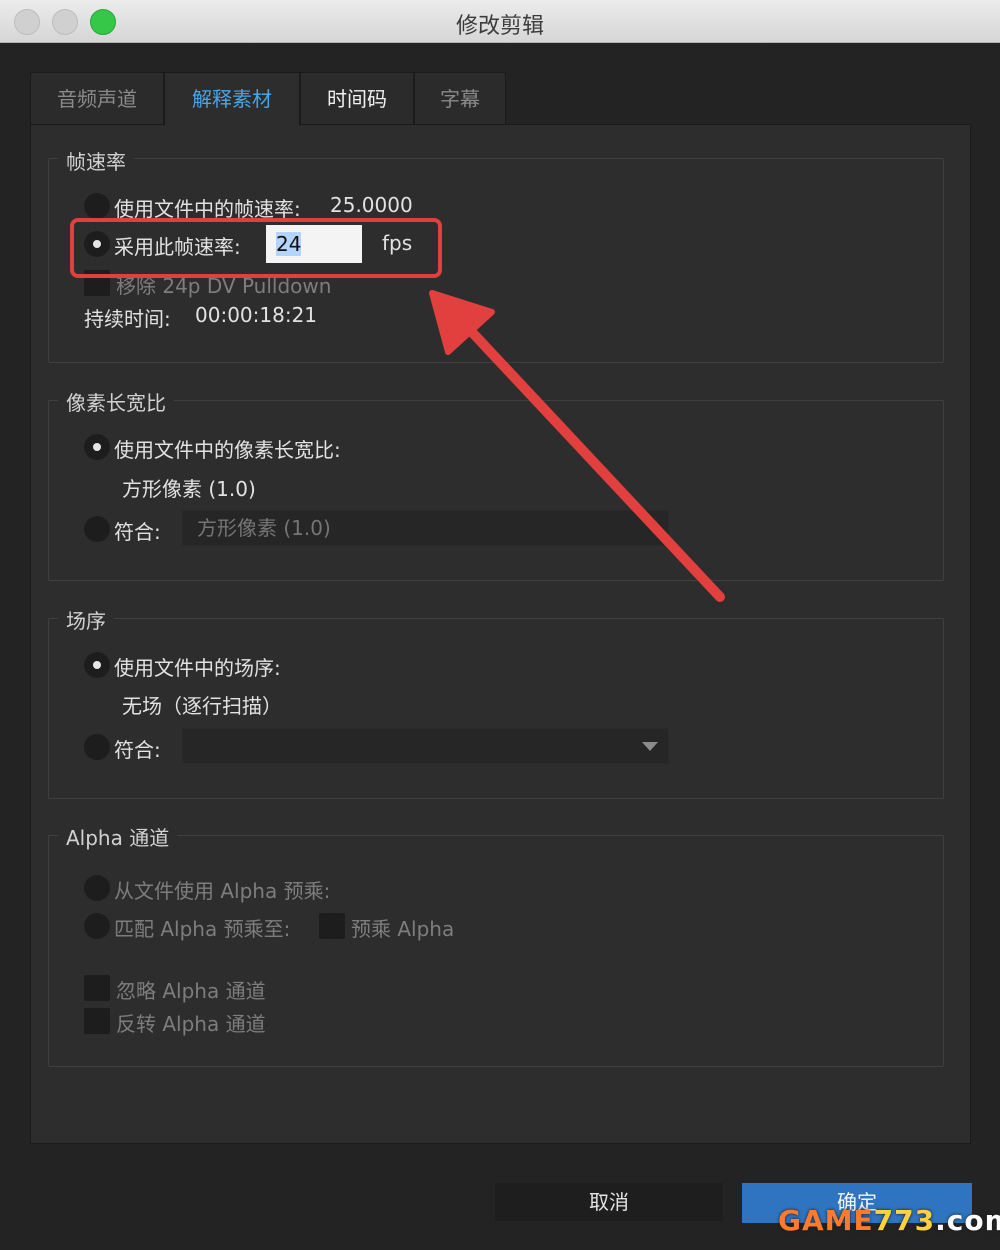 This screenshot has height=1250, width=1000. Describe the element at coordinates (967, 1220) in the screenshot. I see `watermark-part3: .com` at that location.